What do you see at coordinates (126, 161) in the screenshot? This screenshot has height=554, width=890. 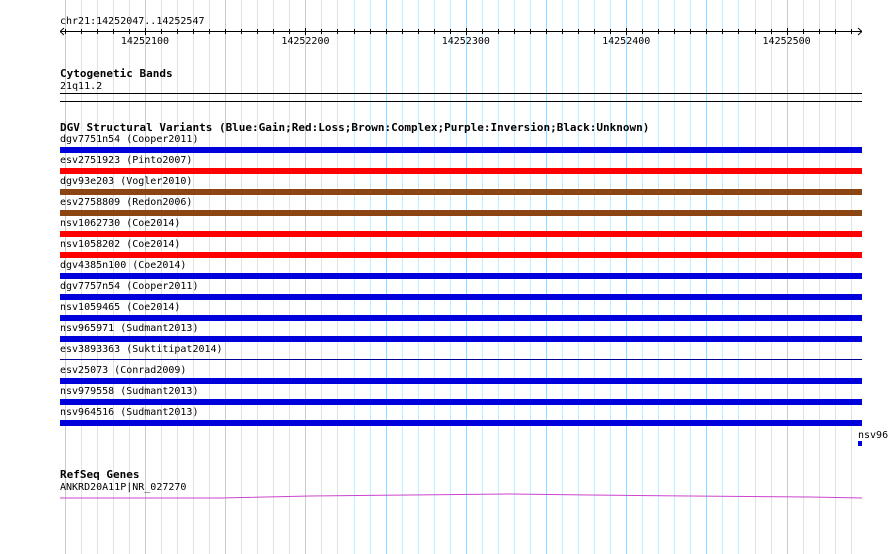 I see `dgv-feature-label: esv2751923 (Pinto2007)` at bounding box center [126, 161].